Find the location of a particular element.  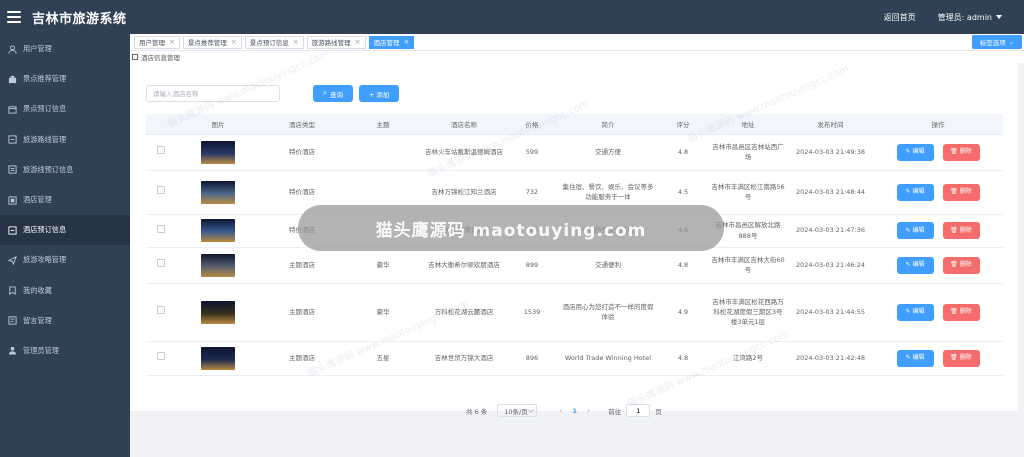

tab-tag: 用户管理 × is located at coordinates (157, 42).